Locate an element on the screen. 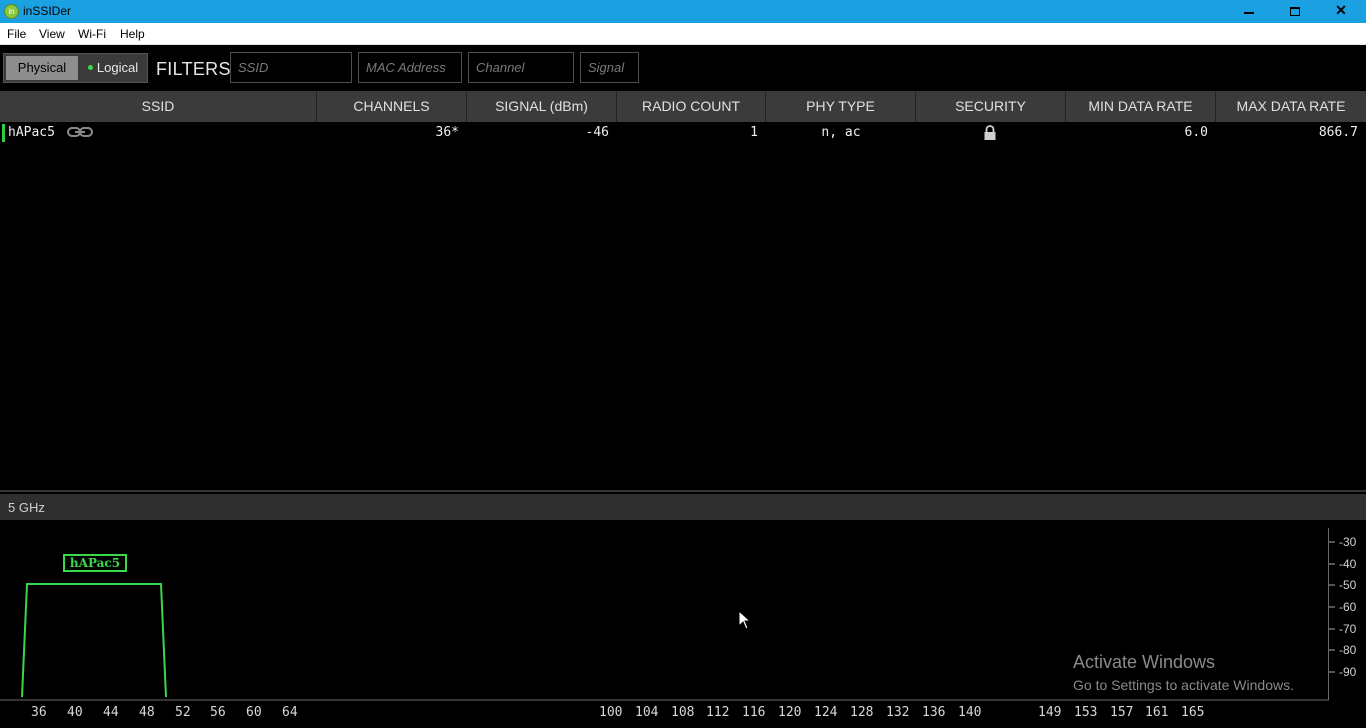  y-axis-label: -80 is located at coordinates (1348, 650).